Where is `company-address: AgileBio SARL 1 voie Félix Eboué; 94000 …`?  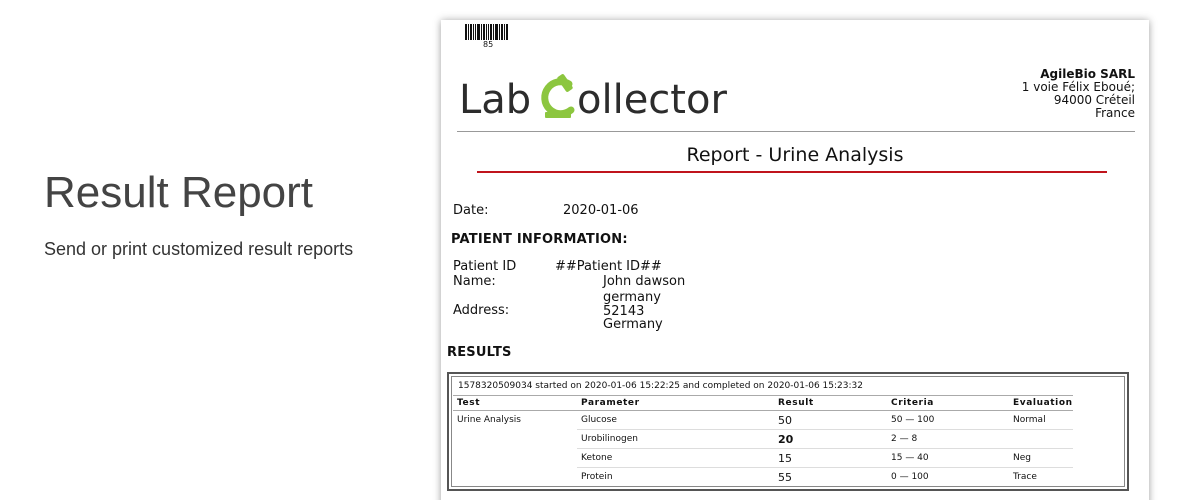 company-address: AgileBio SARL 1 voie Félix Eboué; 94000 … is located at coordinates (1078, 94).